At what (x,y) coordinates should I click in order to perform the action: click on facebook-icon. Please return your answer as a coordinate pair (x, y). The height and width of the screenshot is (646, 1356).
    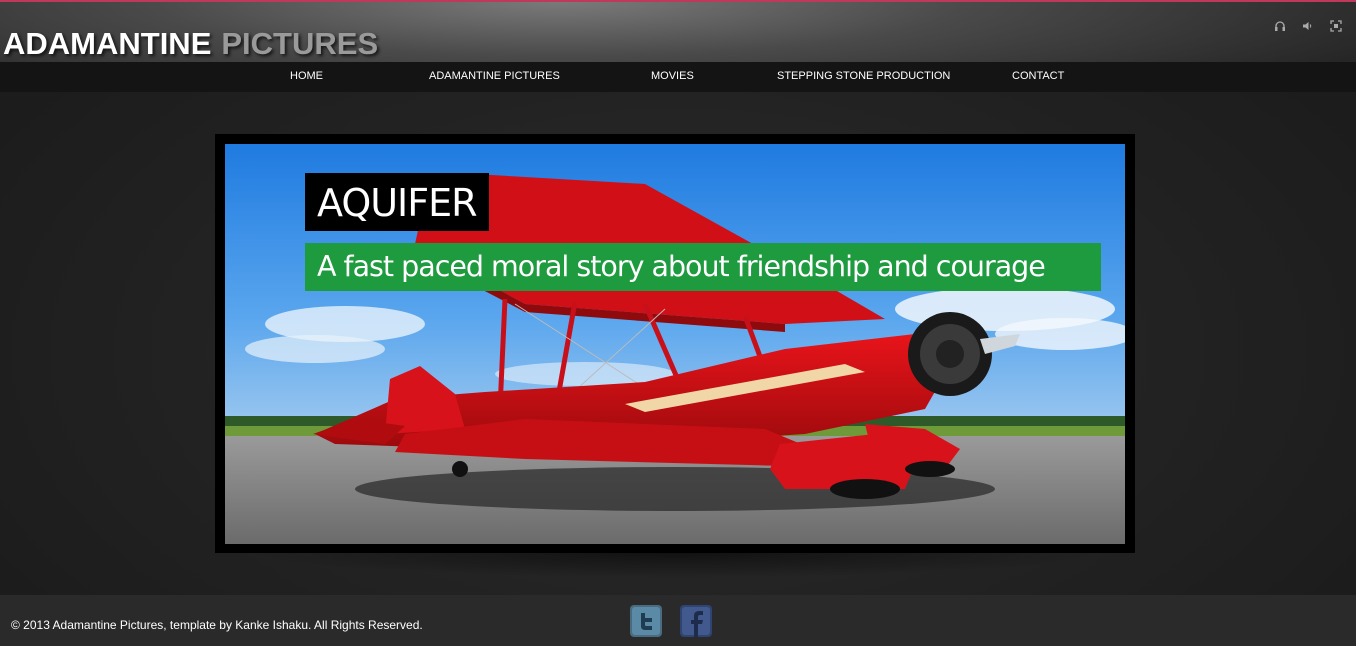
    Looking at the image, I should click on (696, 621).